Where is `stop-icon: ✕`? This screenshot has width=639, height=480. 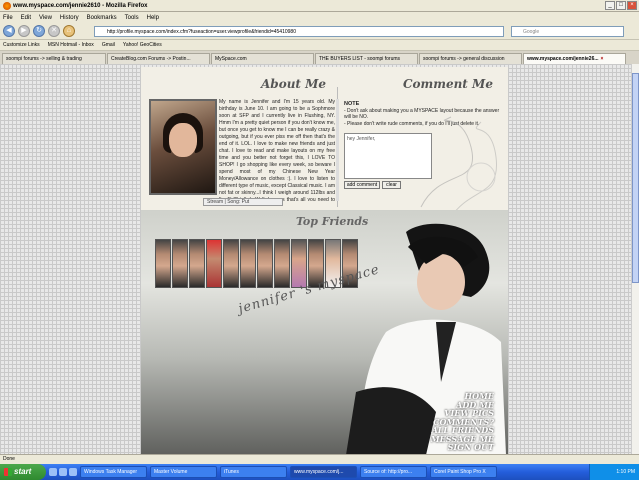
stop-icon: ✕ is located at coordinates (54, 31).